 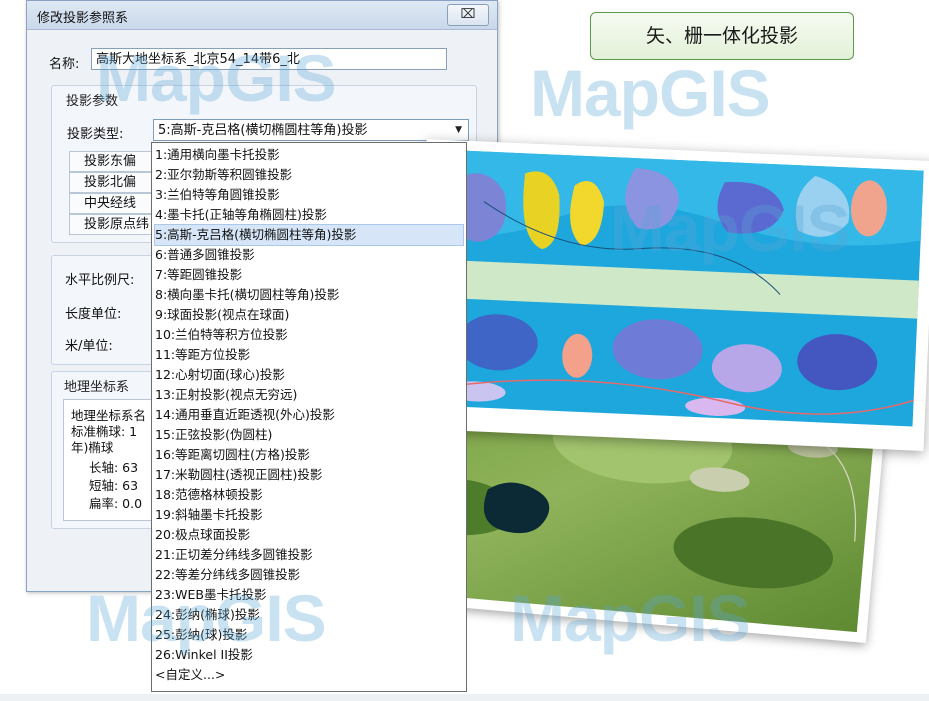 What do you see at coordinates (309, 235) in the screenshot?
I see `dropdown-option-selected: 5:高斯-克吕格(横切椭圆柱等角)投影` at bounding box center [309, 235].